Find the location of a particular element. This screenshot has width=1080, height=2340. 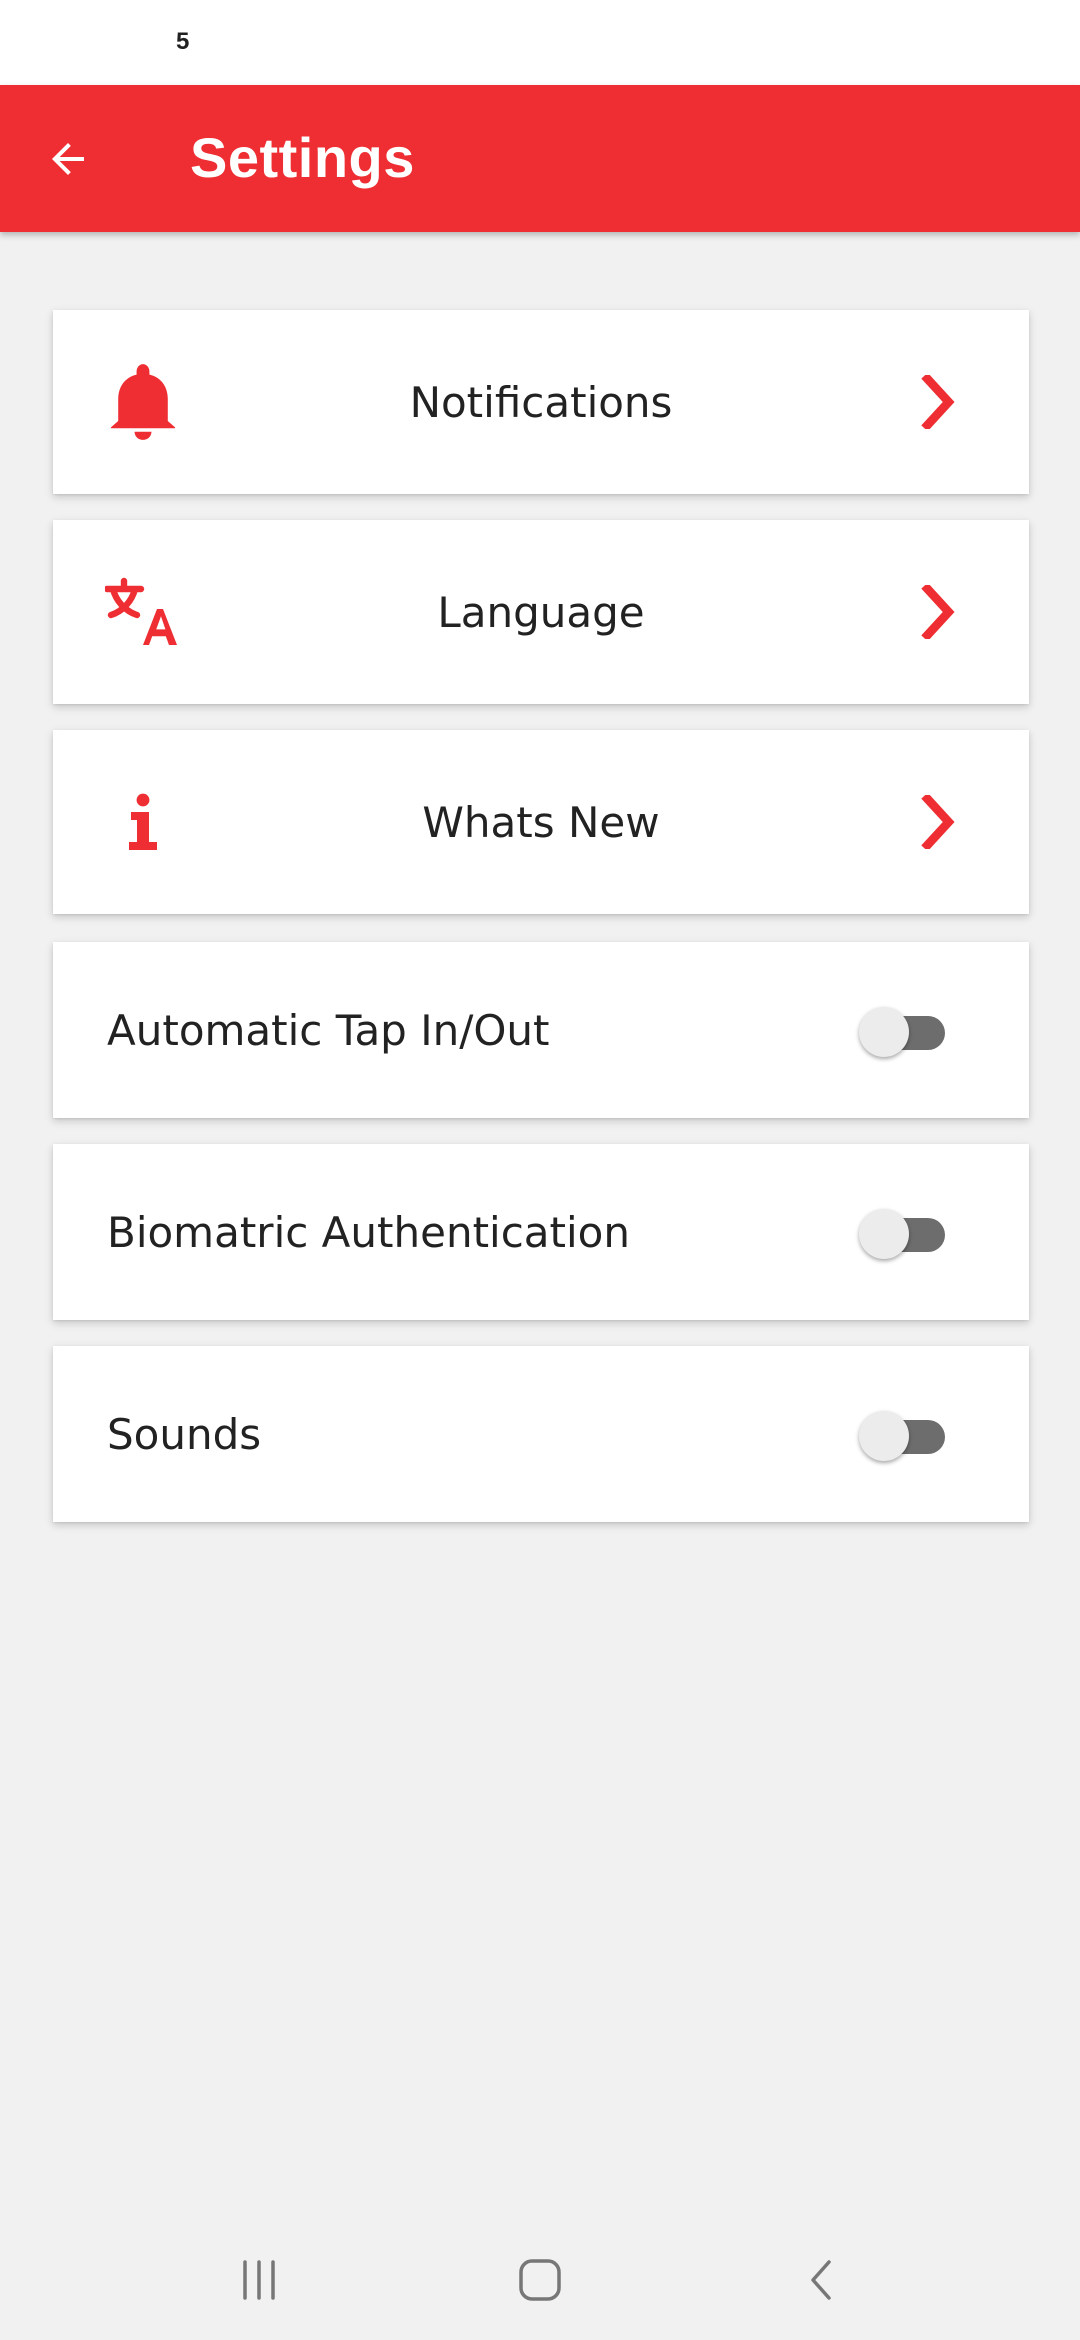

arrow-left-icon is located at coordinates (68, 159).